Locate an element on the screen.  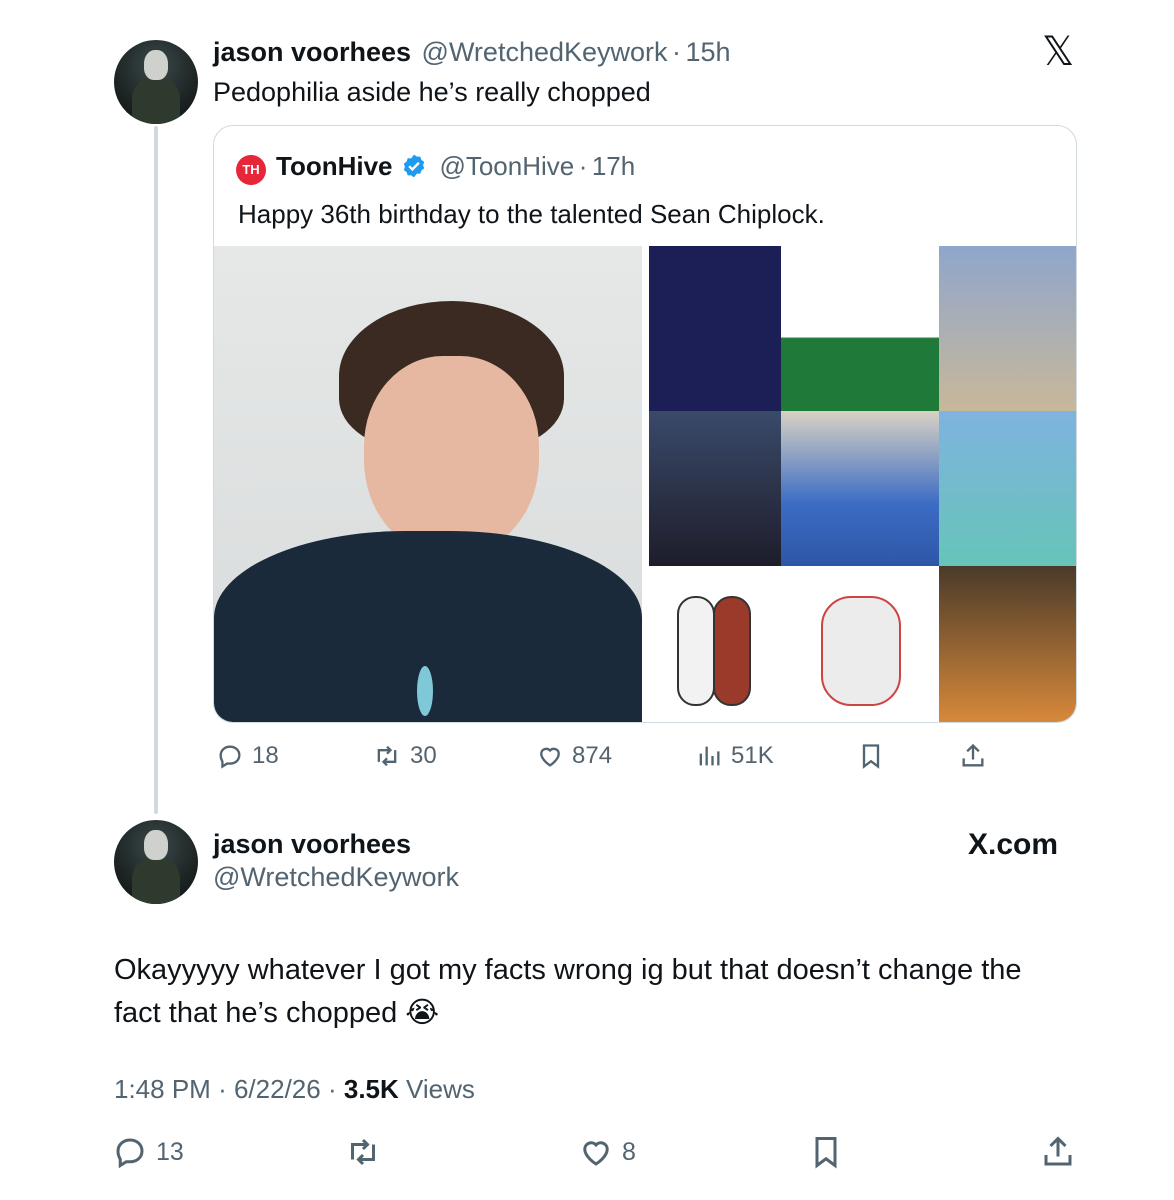
quote-author-name: ToonHive is located at coordinates (334, 166).